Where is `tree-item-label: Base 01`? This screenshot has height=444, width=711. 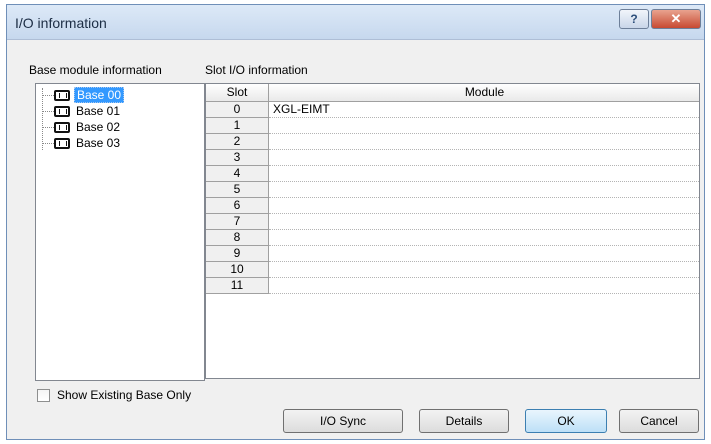
tree-item-label: Base 01 is located at coordinates (98, 111).